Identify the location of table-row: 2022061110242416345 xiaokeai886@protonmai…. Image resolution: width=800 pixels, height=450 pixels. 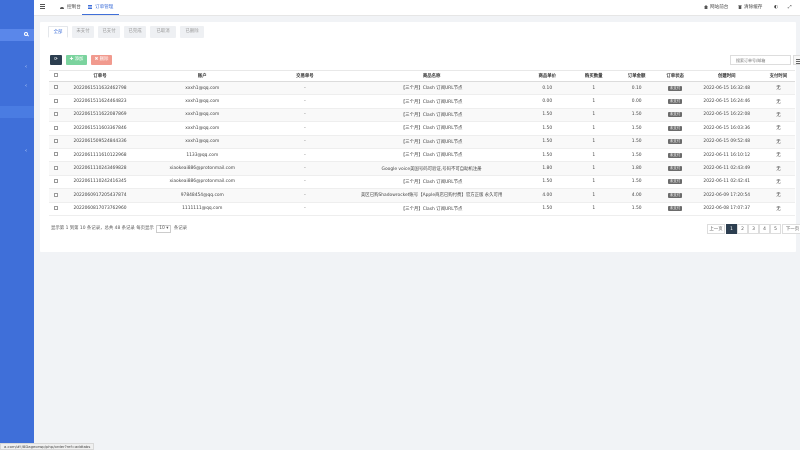
(422, 182).